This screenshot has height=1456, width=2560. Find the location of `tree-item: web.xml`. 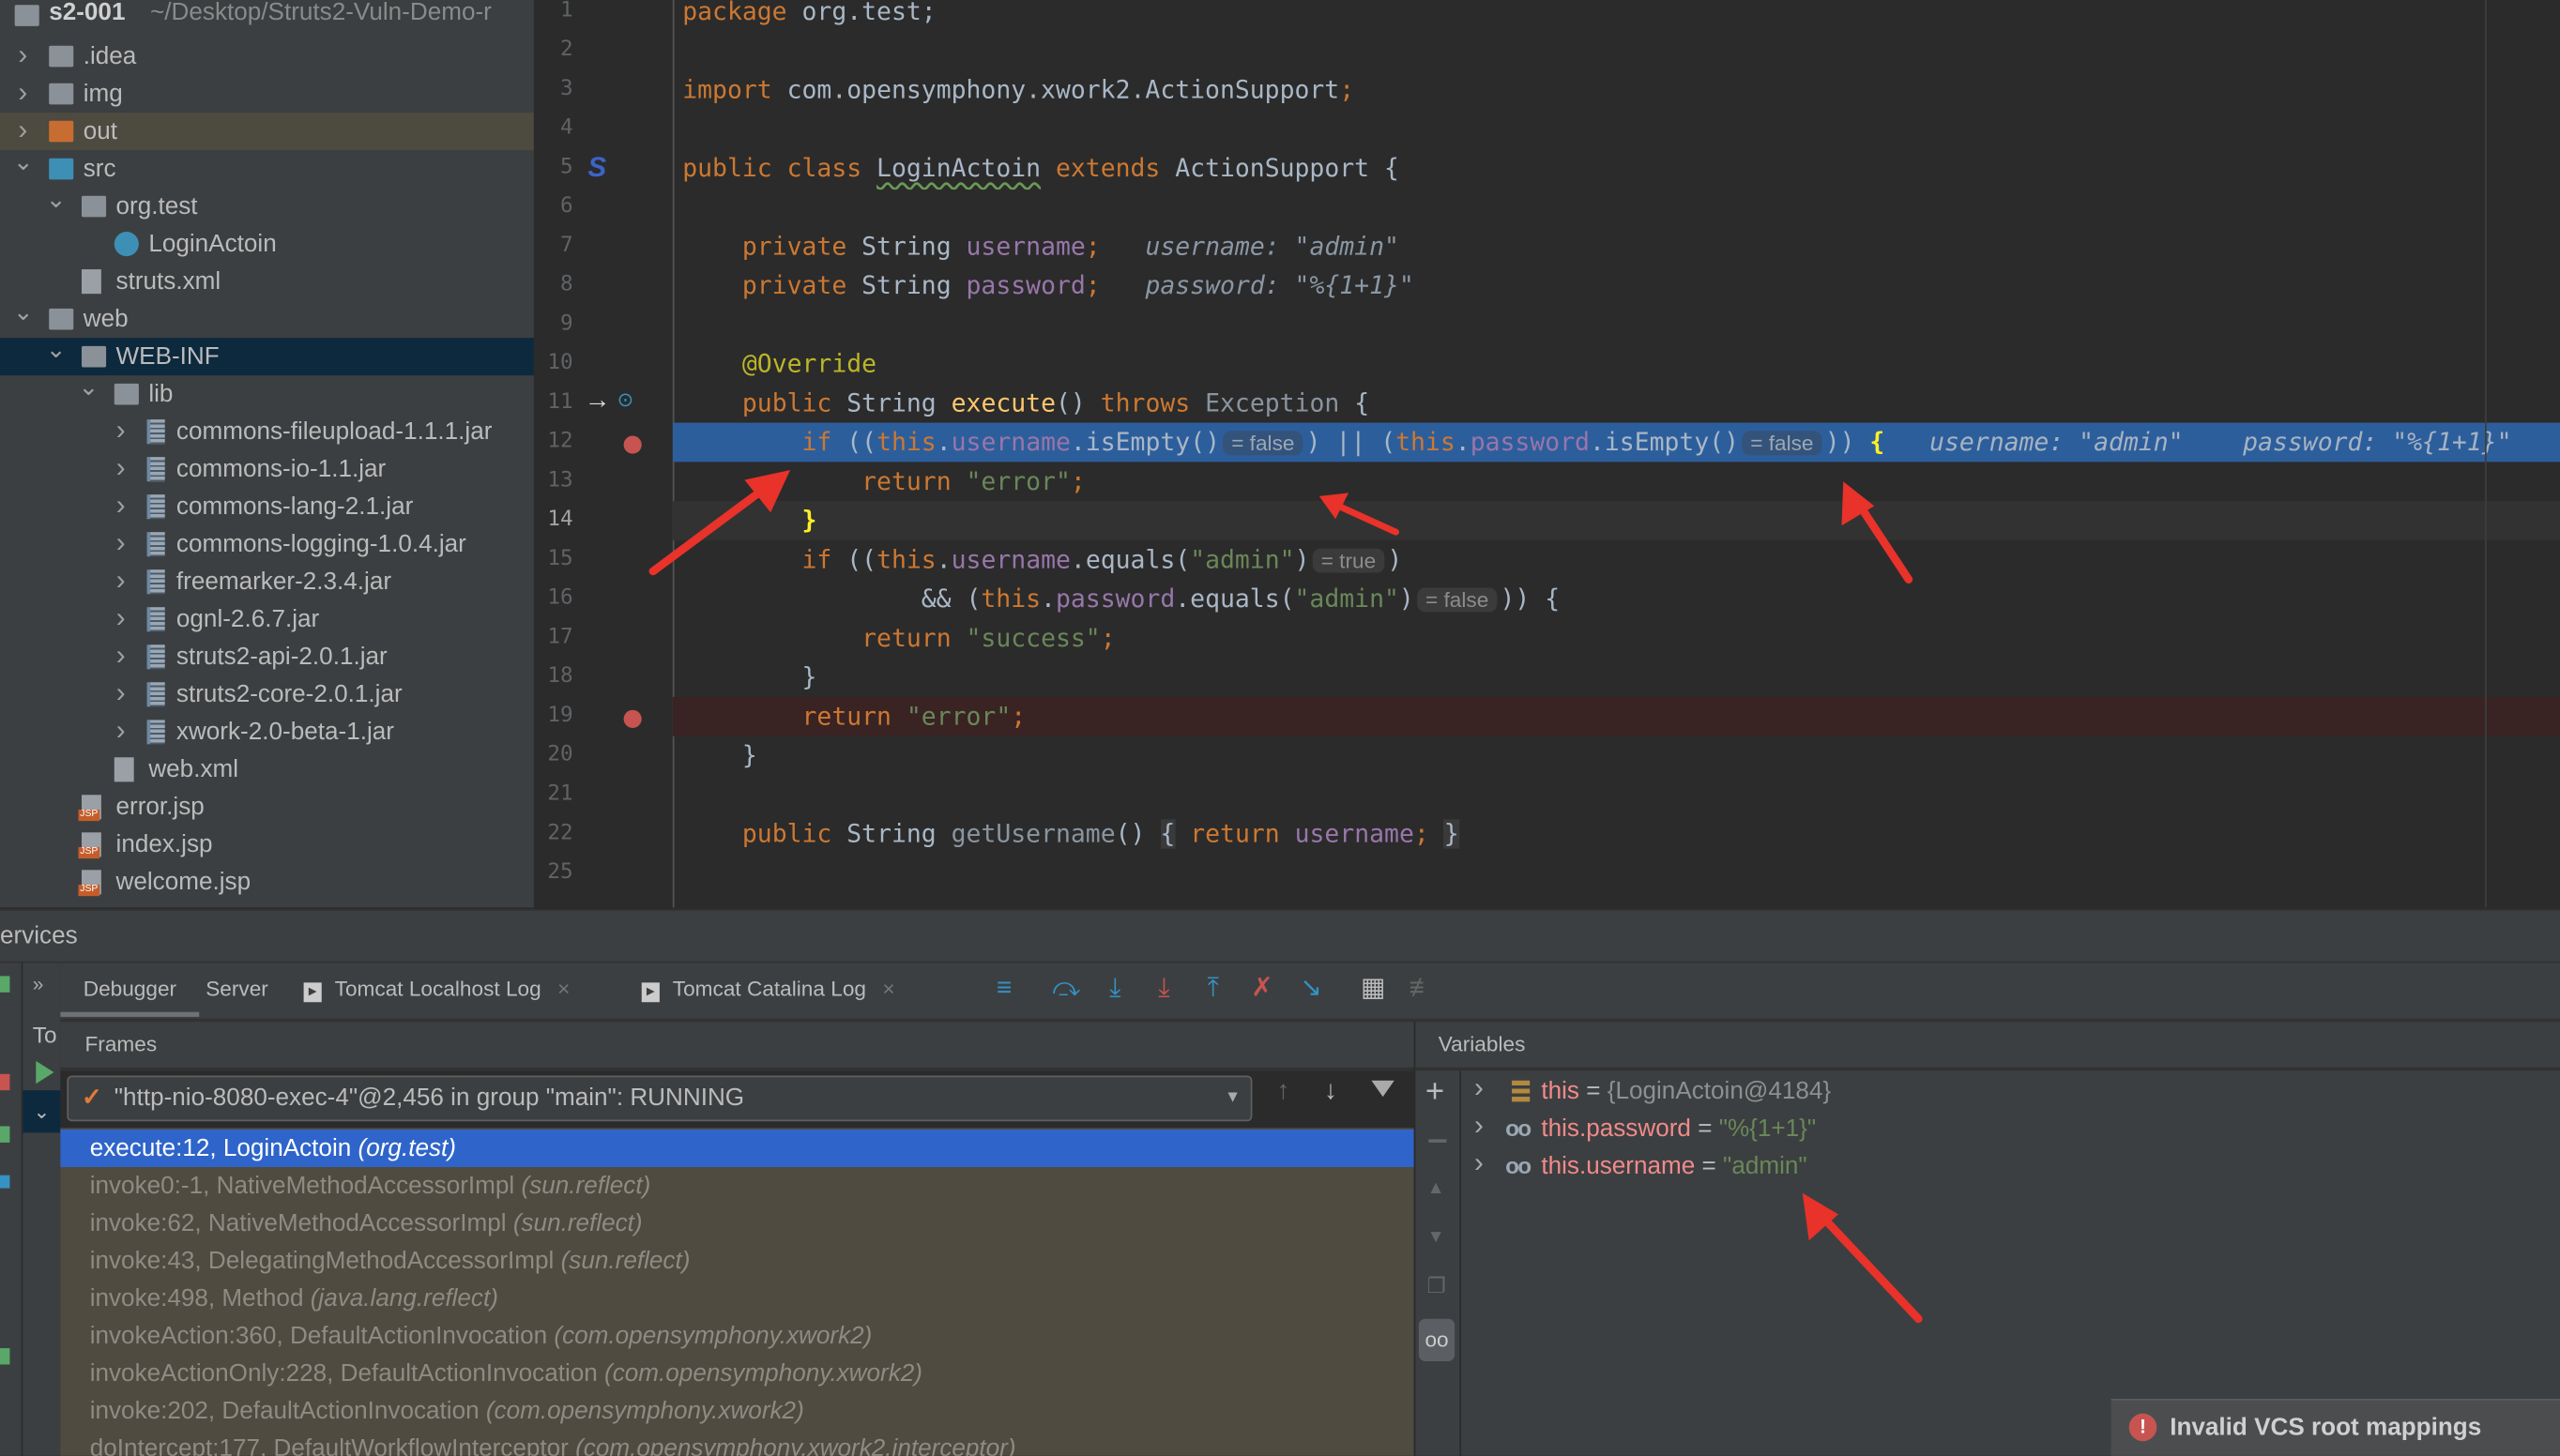

tree-item: web.xml is located at coordinates (267, 769).